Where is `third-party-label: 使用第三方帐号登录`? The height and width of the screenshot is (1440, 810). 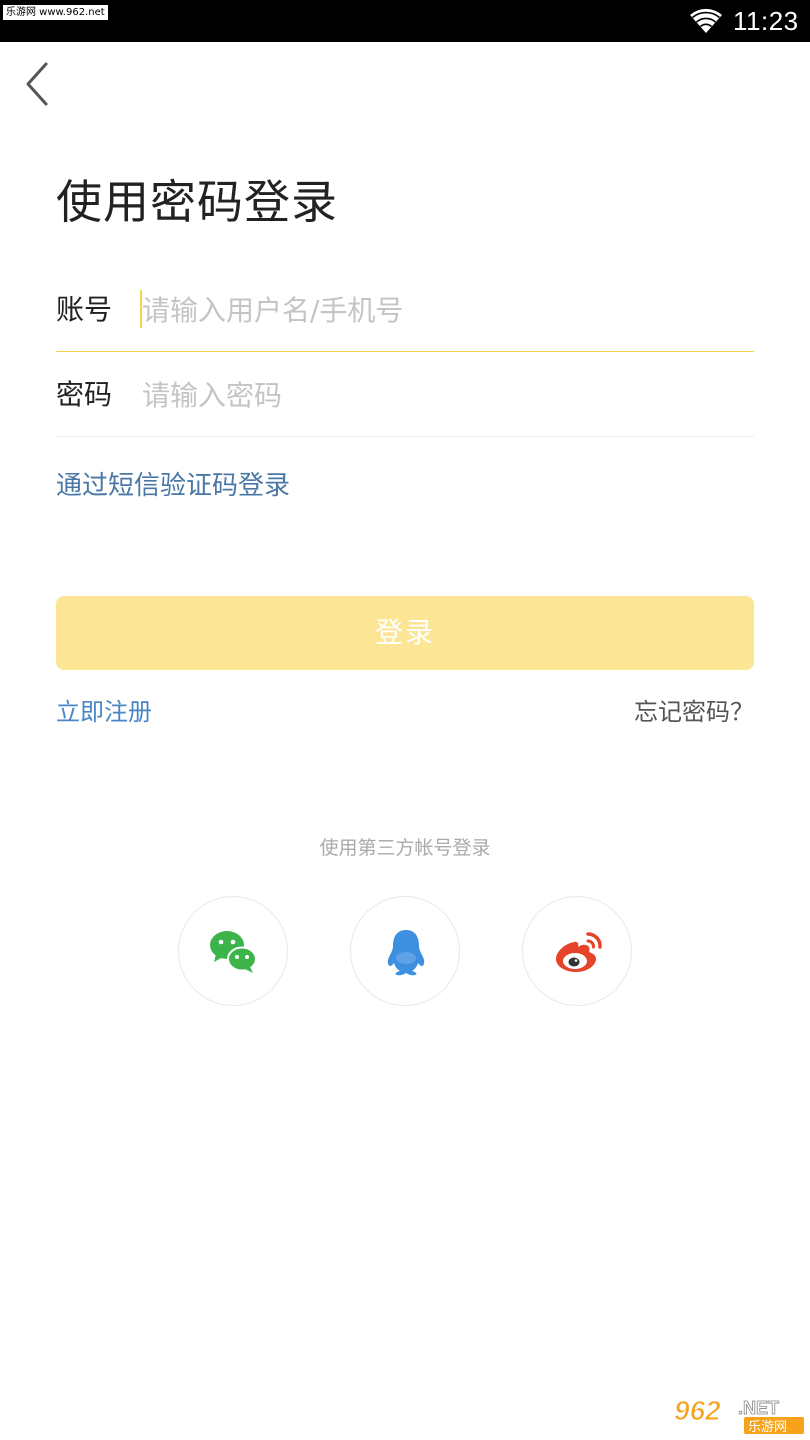
third-party-label: 使用第三方帐号登录 is located at coordinates (405, 848).